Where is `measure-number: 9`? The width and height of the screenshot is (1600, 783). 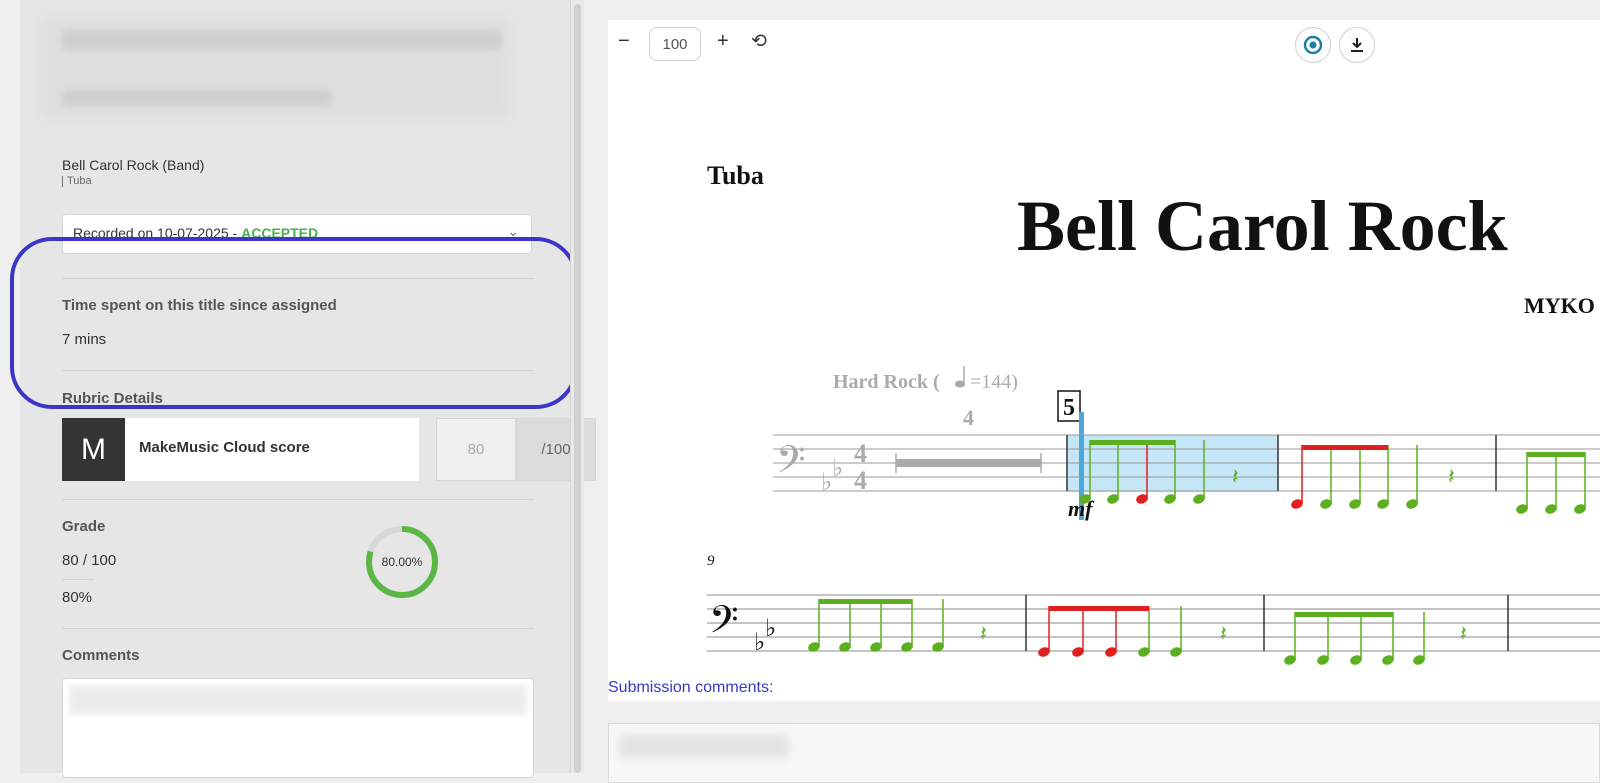 measure-number: 9 is located at coordinates (711, 561).